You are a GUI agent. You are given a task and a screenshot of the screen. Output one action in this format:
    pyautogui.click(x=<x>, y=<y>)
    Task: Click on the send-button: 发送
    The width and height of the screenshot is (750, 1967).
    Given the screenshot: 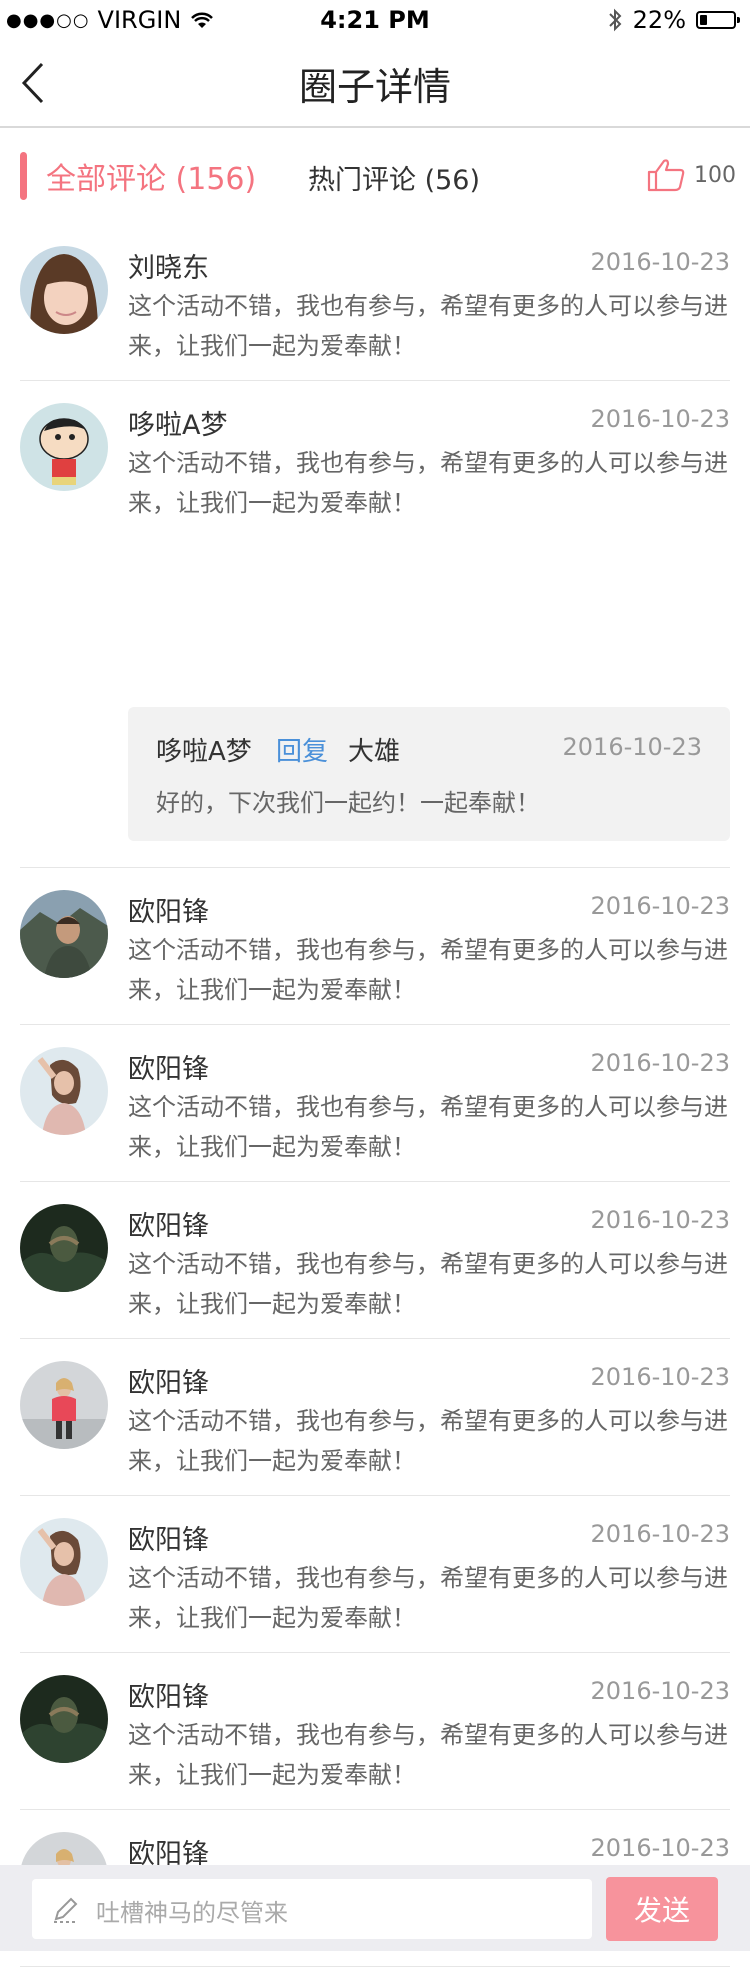 What is the action you would take?
    pyautogui.click(x=662, y=1909)
    